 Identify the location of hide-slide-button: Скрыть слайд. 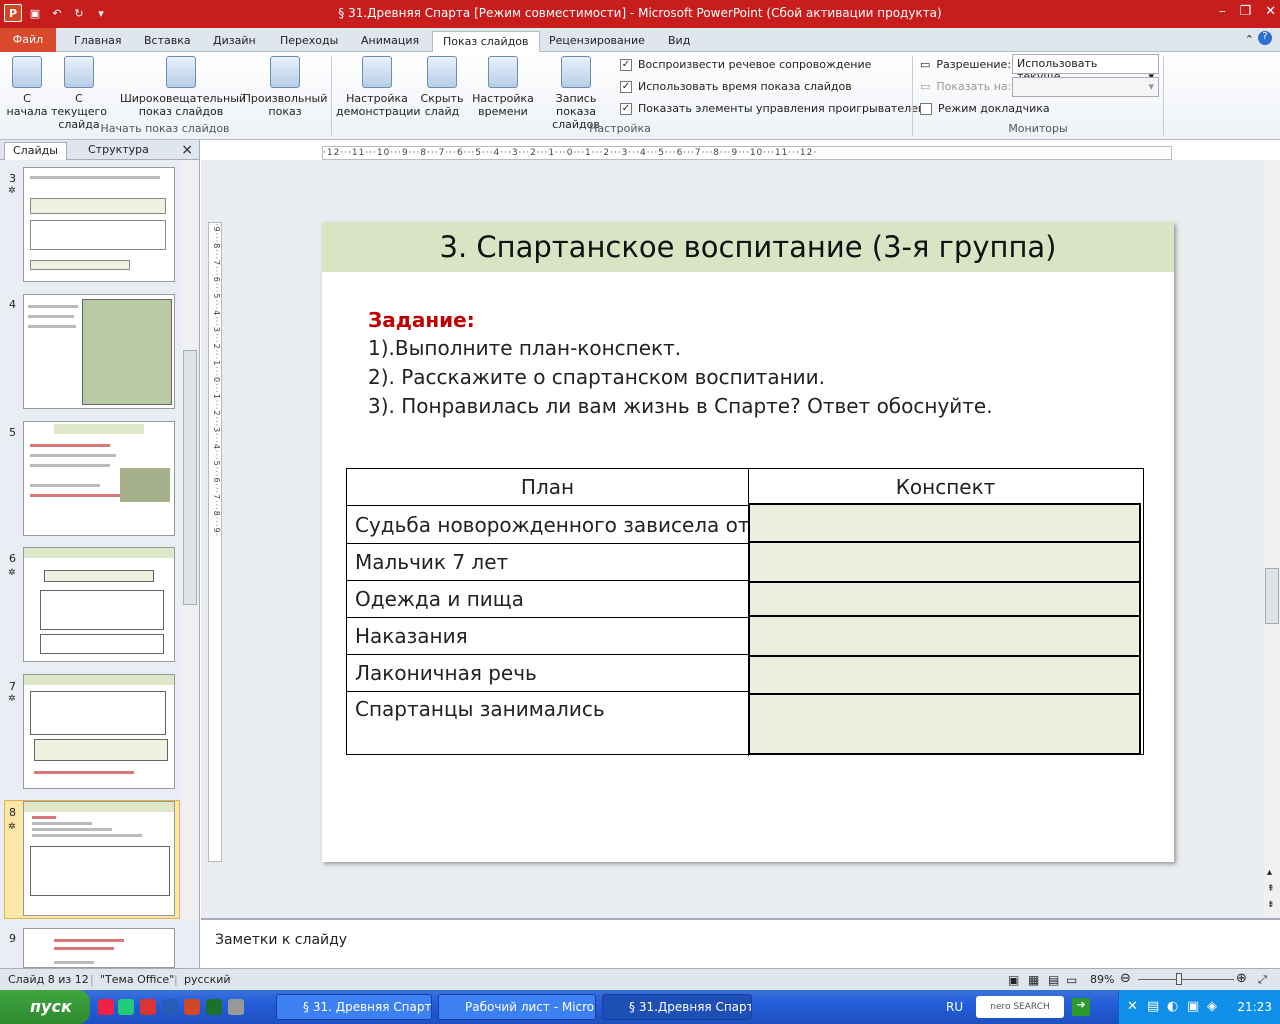
(442, 87).